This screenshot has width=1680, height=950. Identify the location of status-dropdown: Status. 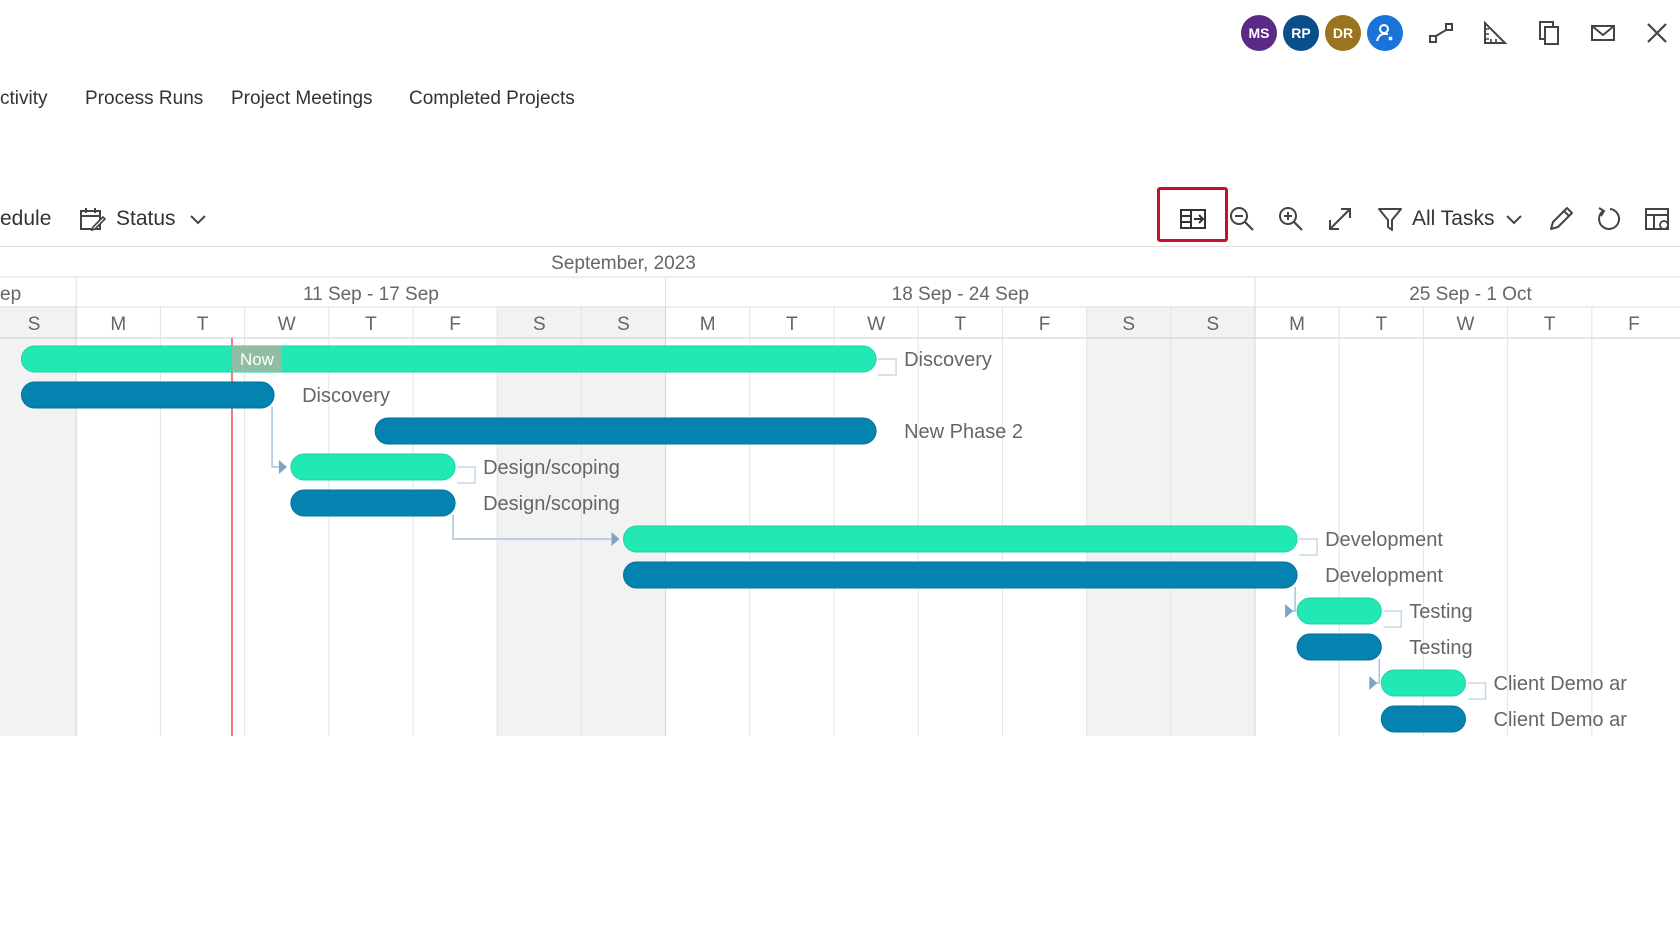
(143, 219).